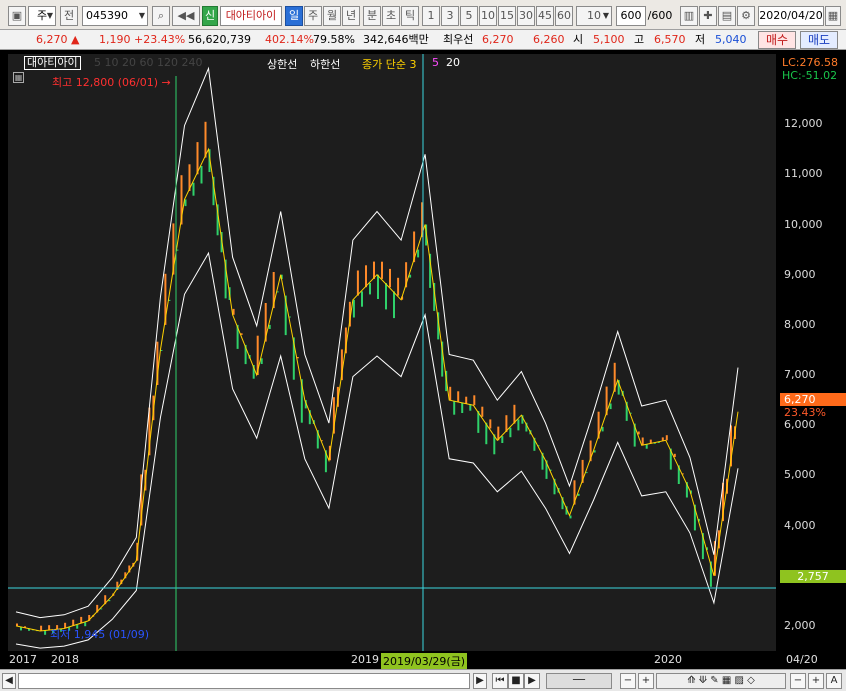 This screenshot has height=691, width=846. I want to click on plus-icon: +, so click(816, 681).